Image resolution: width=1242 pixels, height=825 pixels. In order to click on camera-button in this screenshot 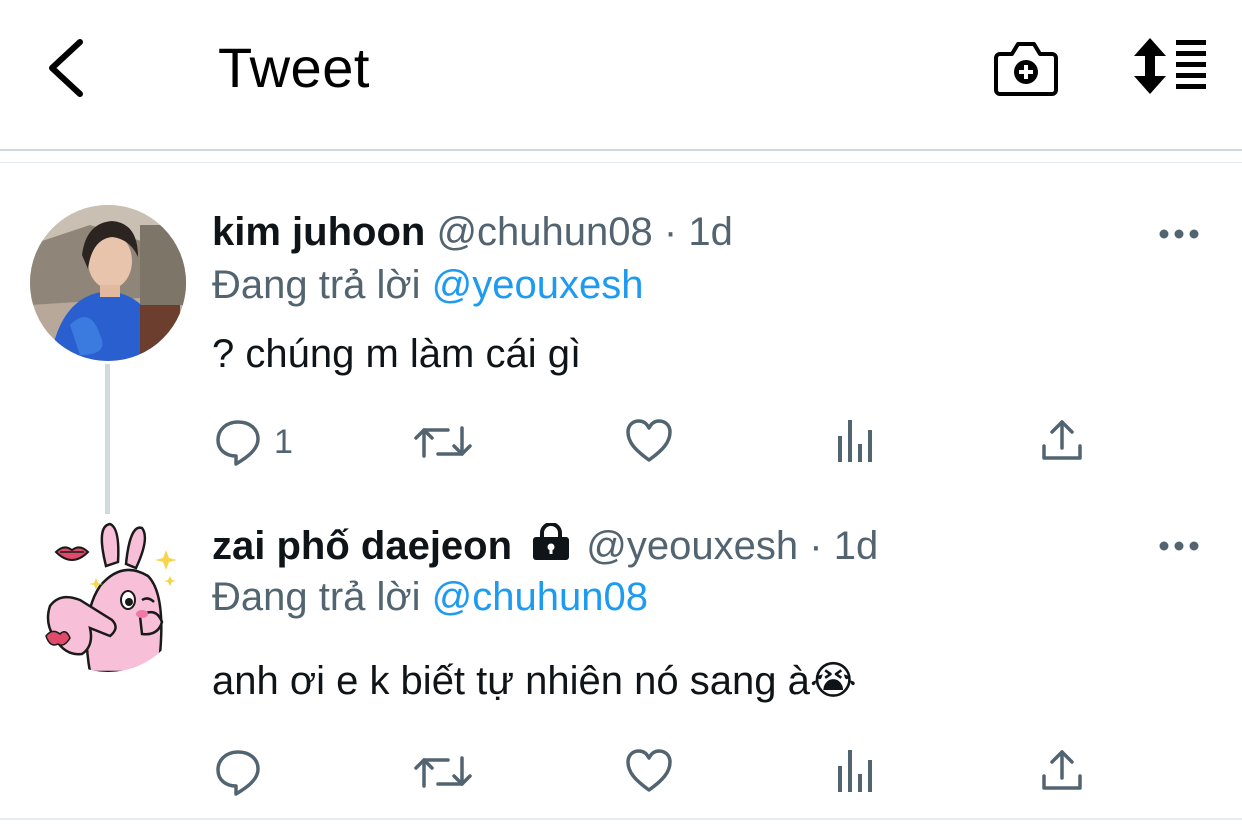, I will do `click(1026, 67)`.